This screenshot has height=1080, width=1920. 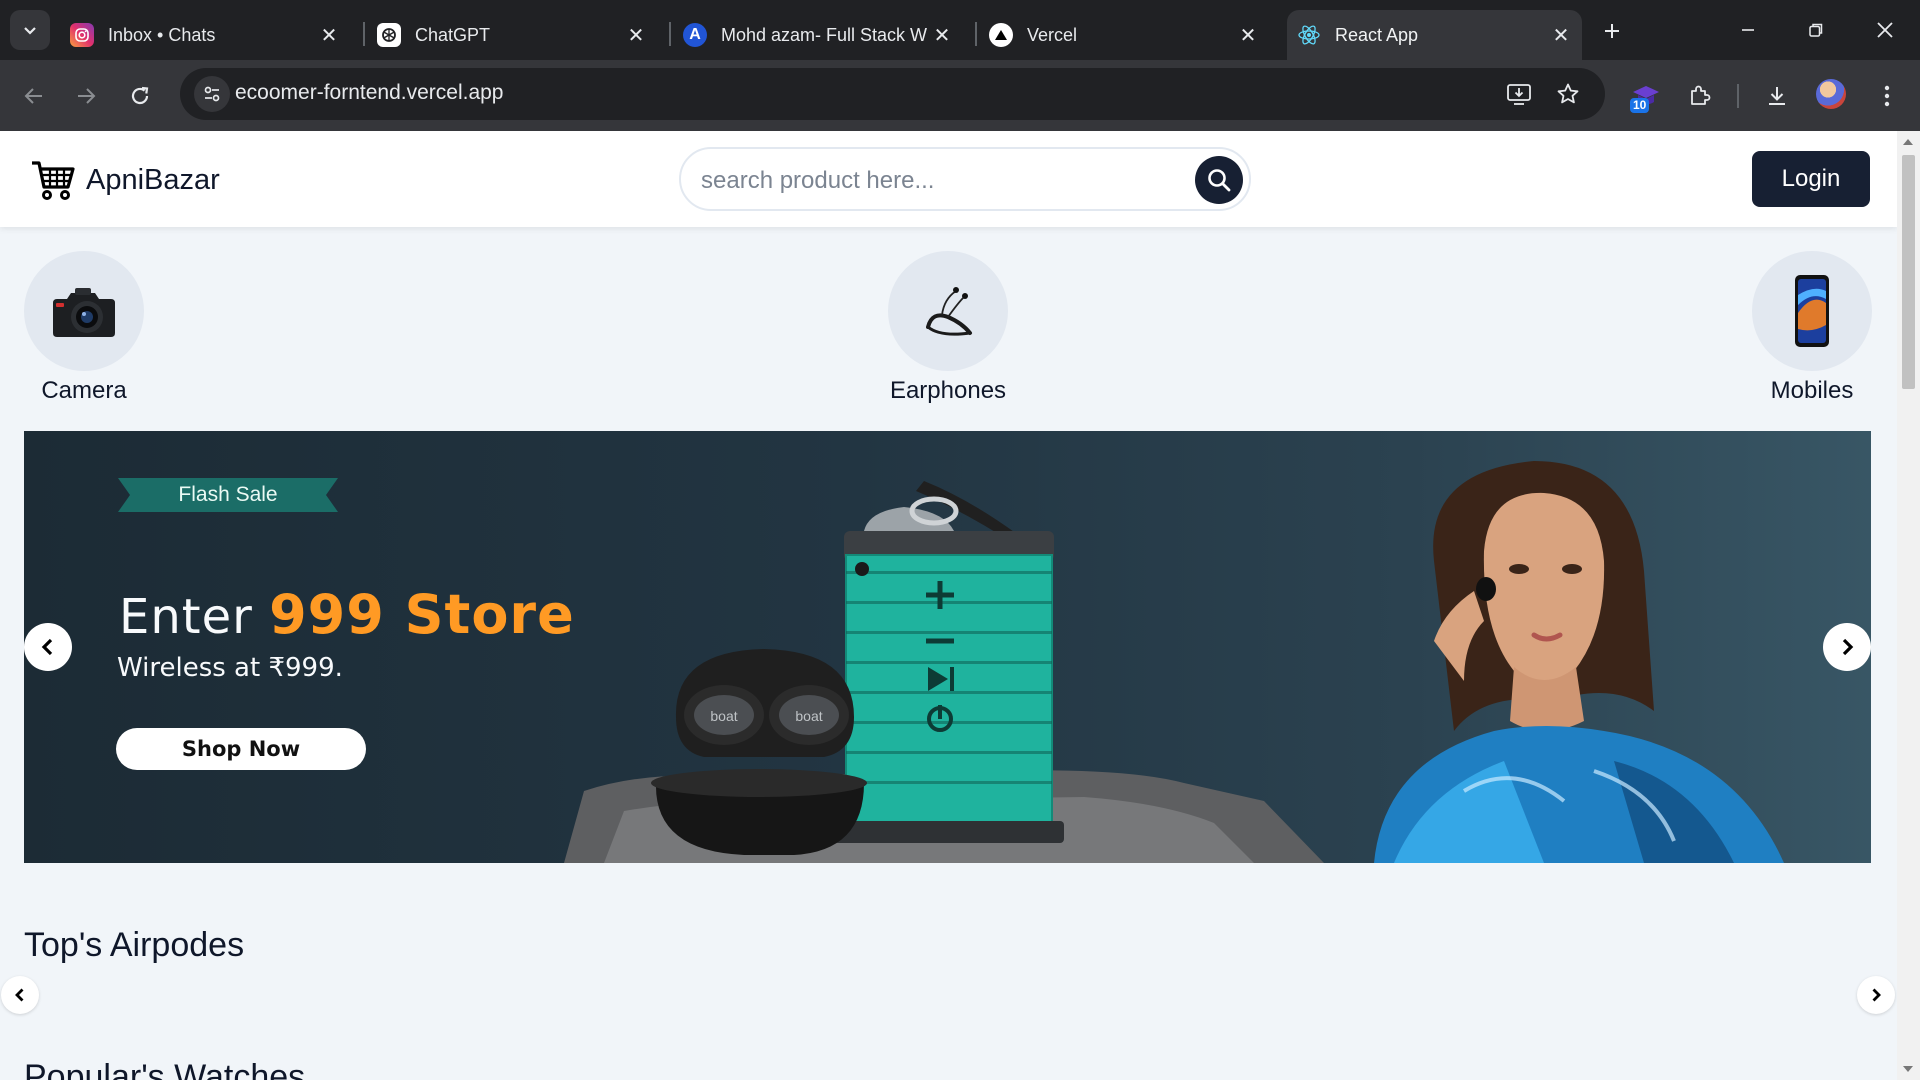 What do you see at coordinates (369, 93) in the screenshot?
I see `url-text: ecoomer-forntend.vercel.app` at bounding box center [369, 93].